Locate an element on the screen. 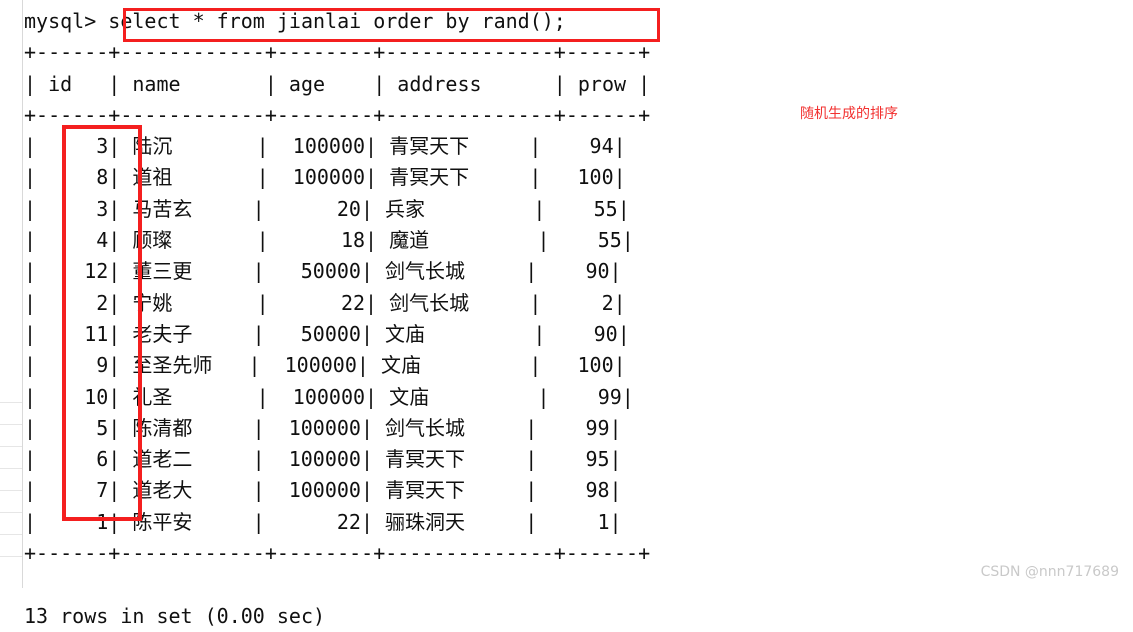  terminal-line: | 10| 礼圣 | 100000| 文庙 | 99| is located at coordinates (329, 396).